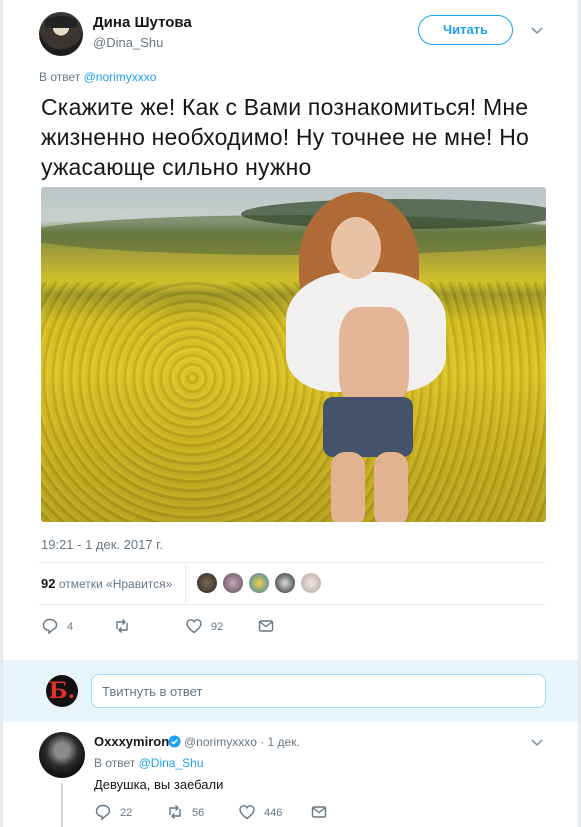 This screenshot has height=827, width=581. I want to click on reply-reply-to-prefix: В ответ, so click(115, 763).